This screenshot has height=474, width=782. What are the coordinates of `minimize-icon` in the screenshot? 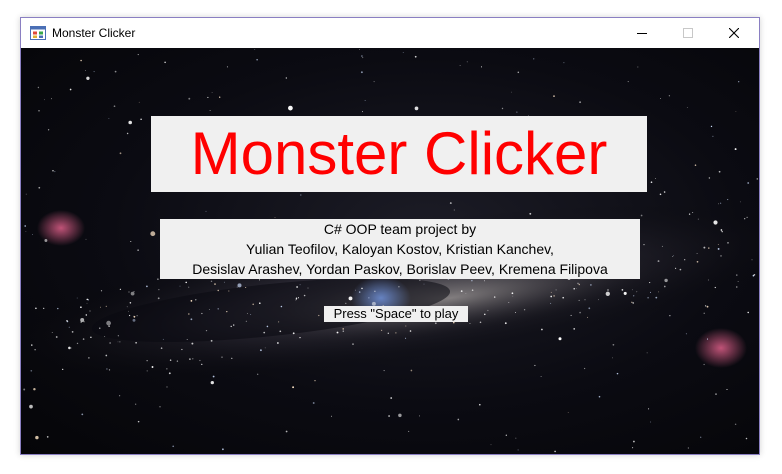 It's located at (642, 33).